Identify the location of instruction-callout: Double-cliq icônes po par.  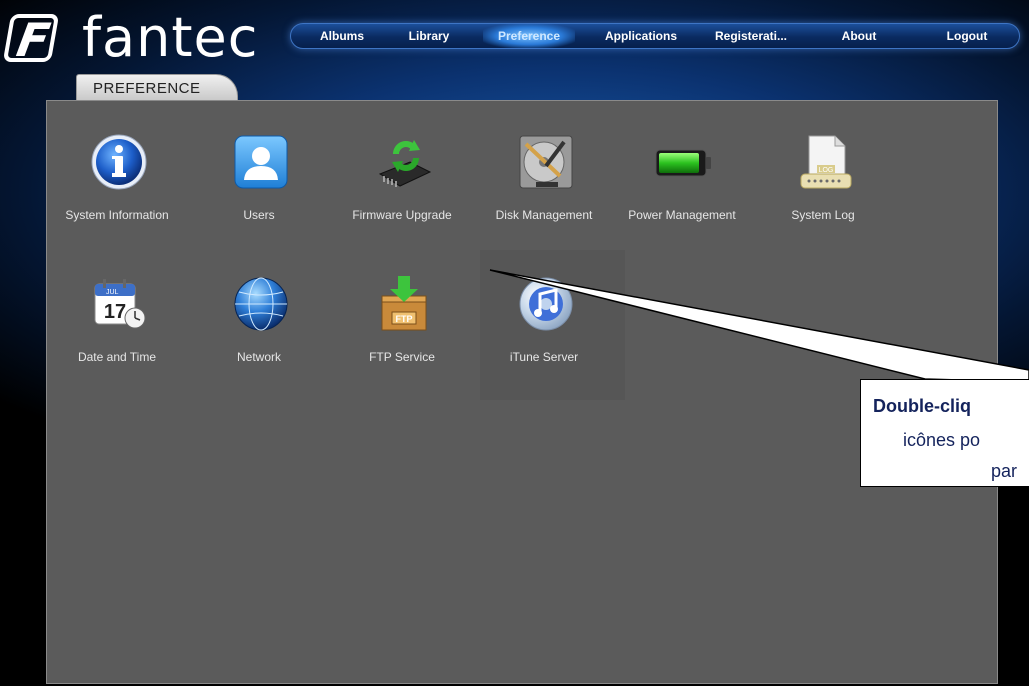
(944, 433).